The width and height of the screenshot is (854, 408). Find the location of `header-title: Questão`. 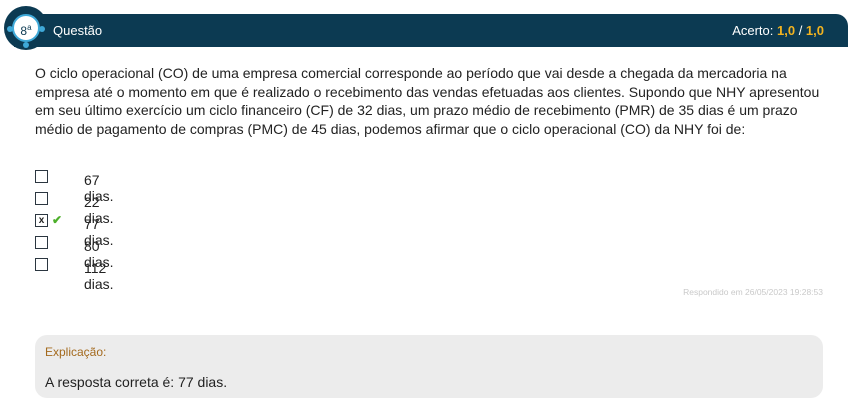

header-title: Questão is located at coordinates (78, 30).